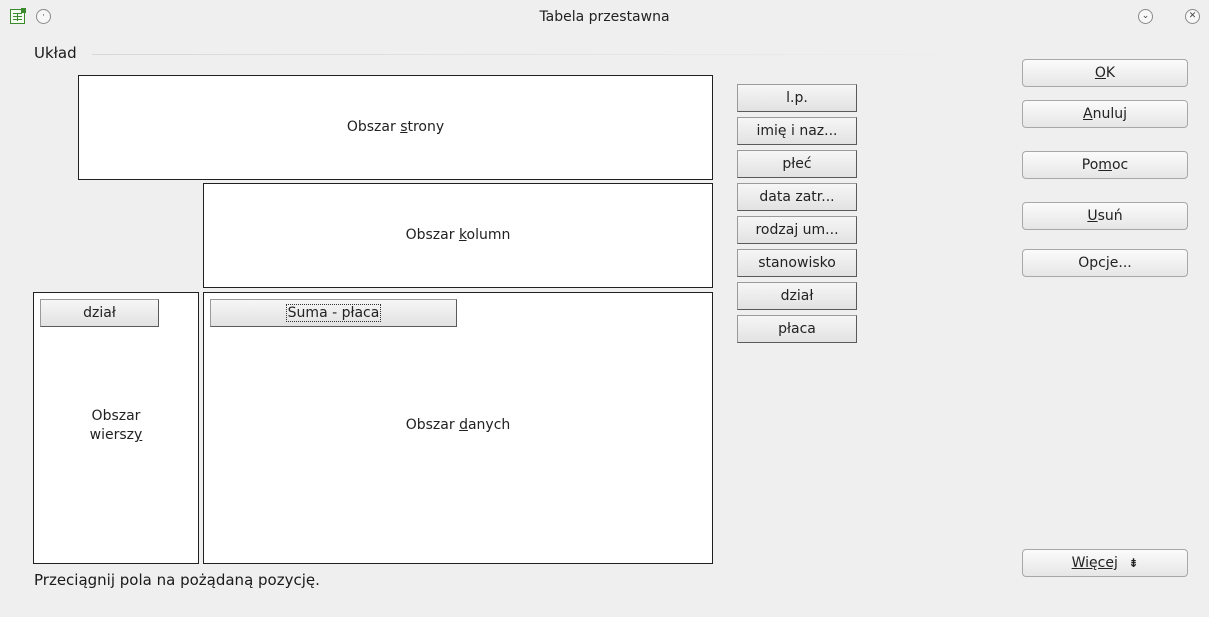  I want to click on row-field-dzial: dział, so click(99, 313).